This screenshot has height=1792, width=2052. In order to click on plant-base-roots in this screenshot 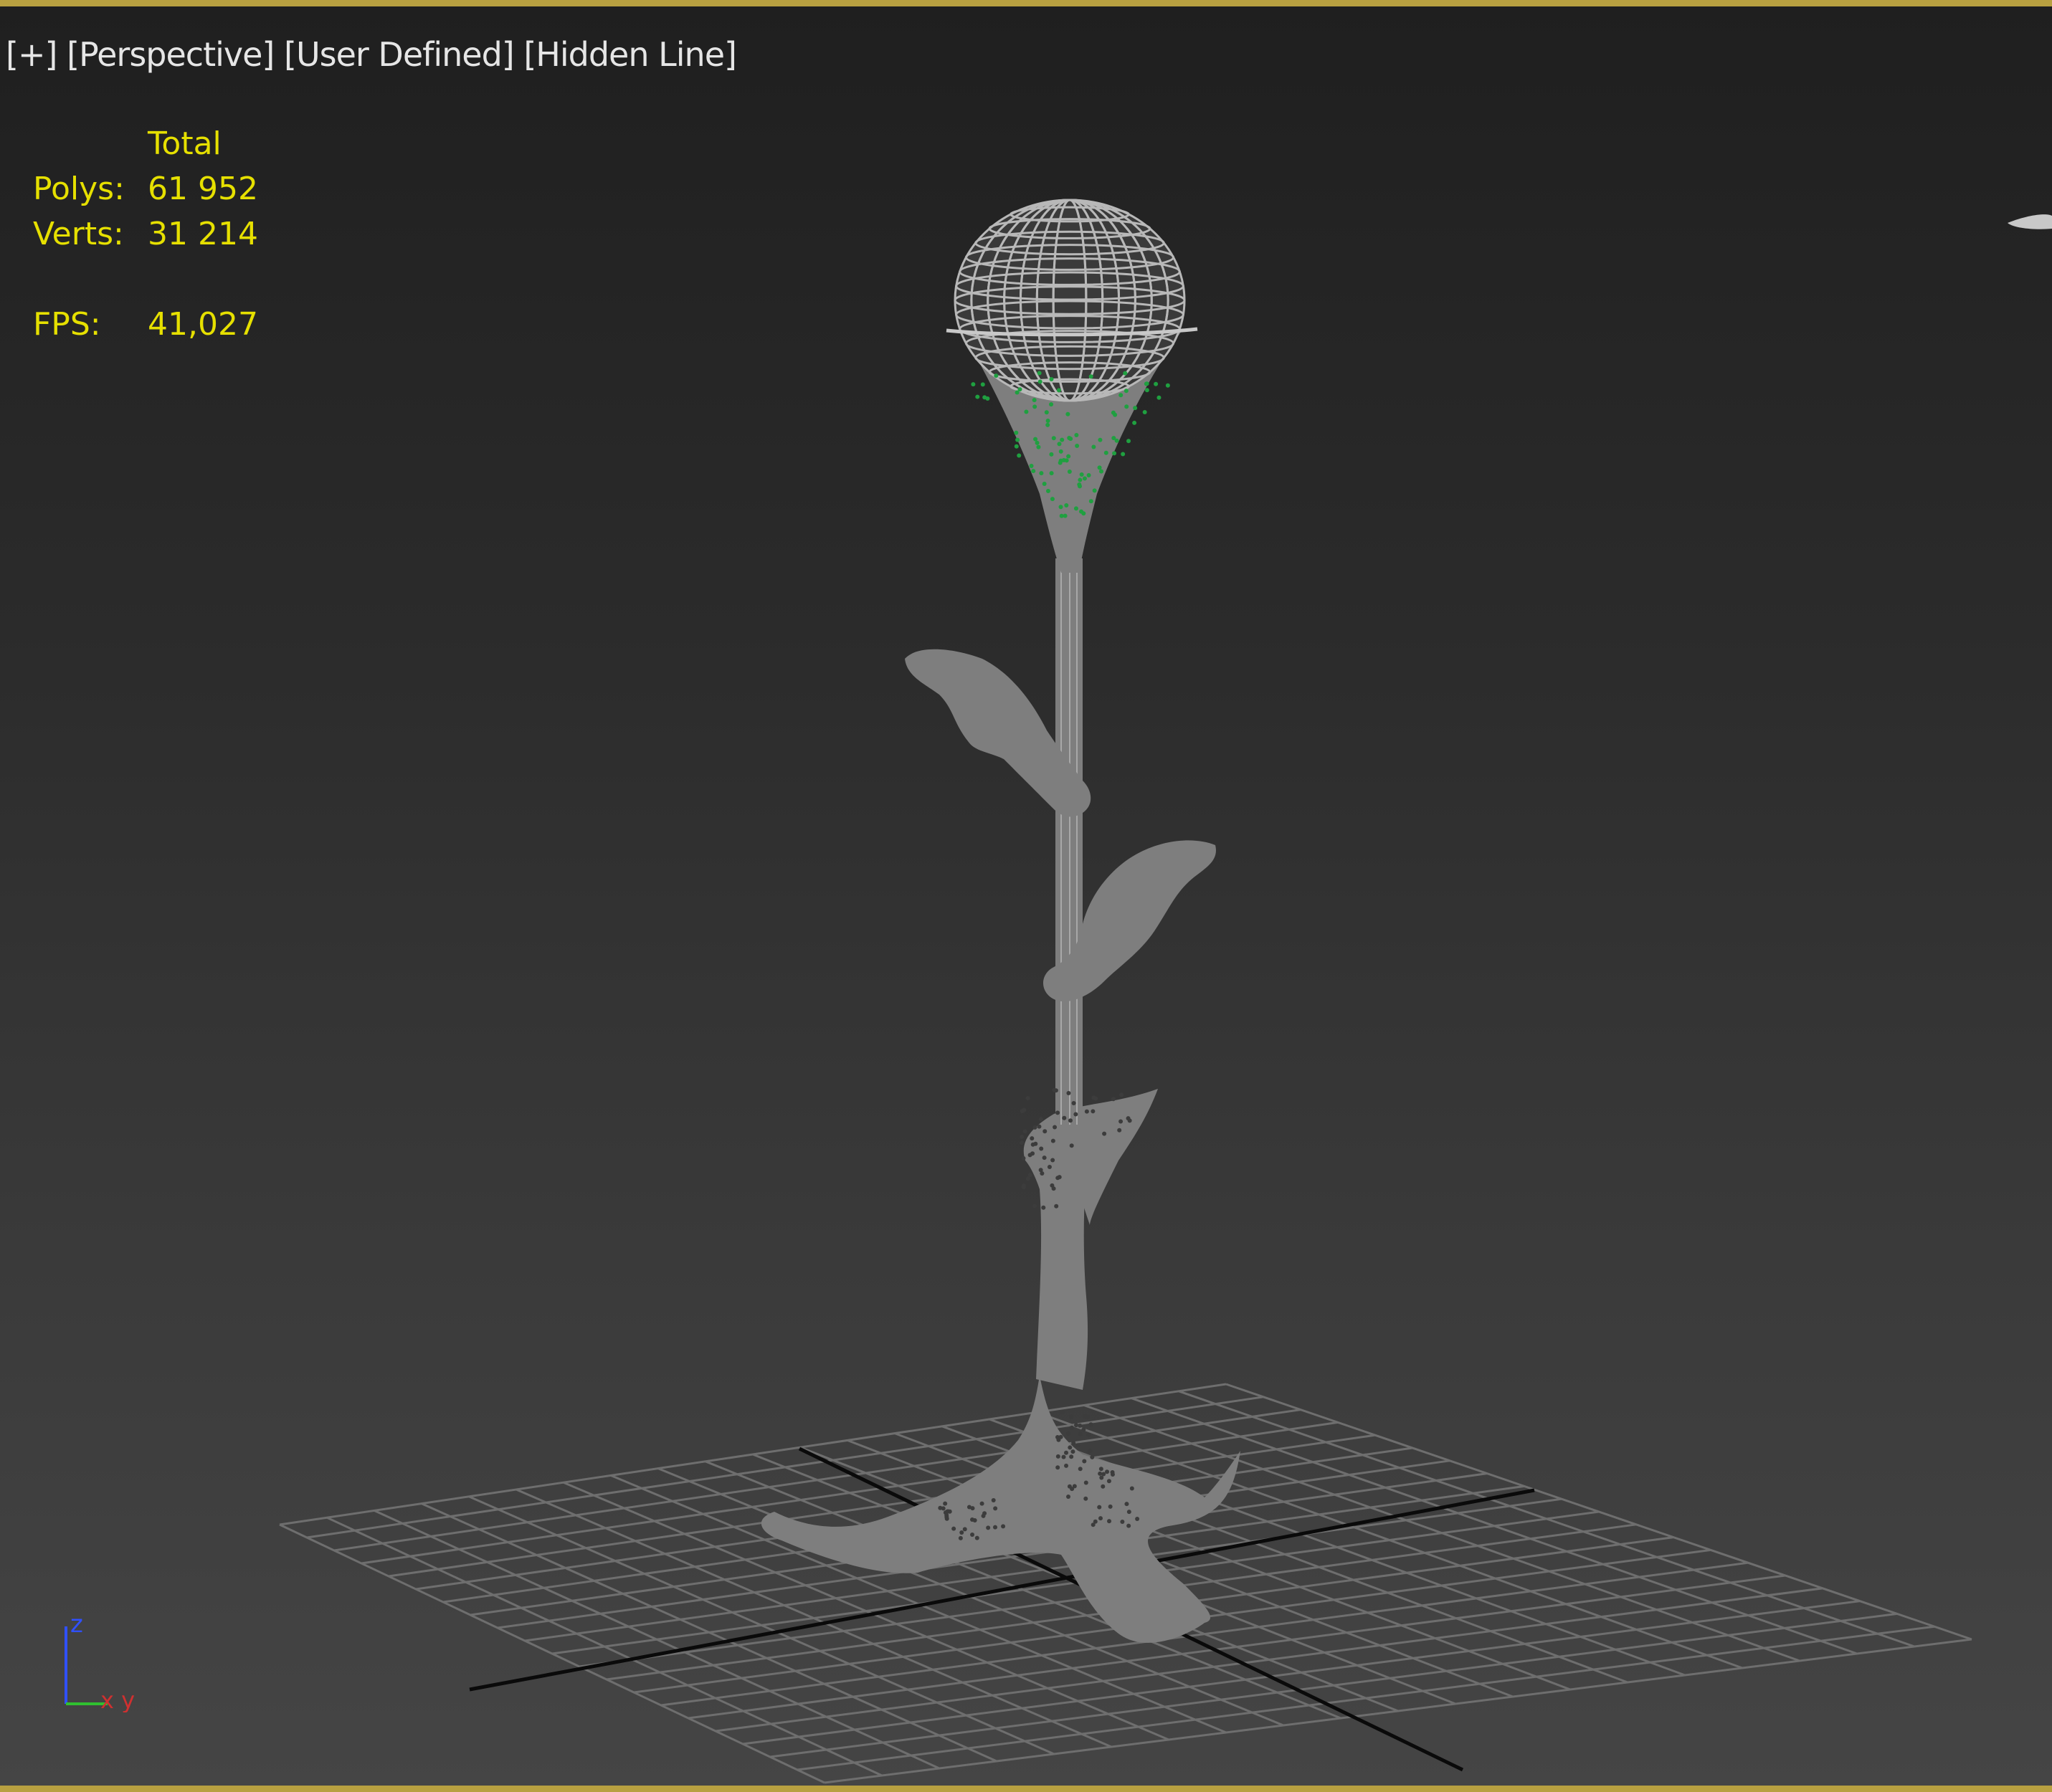, I will do `click(1000, 1509)`.